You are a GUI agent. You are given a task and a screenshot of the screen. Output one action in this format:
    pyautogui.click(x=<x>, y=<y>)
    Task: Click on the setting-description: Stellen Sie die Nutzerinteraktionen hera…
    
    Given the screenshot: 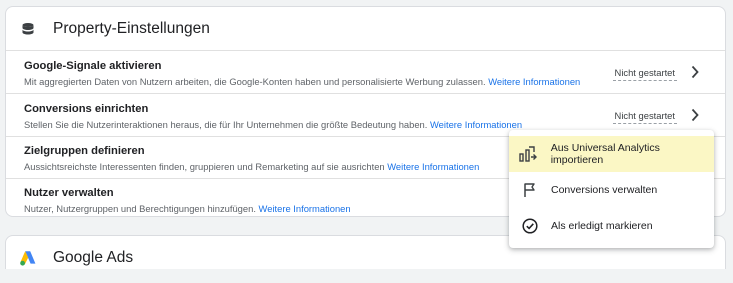 What is the action you would take?
    pyautogui.click(x=273, y=124)
    